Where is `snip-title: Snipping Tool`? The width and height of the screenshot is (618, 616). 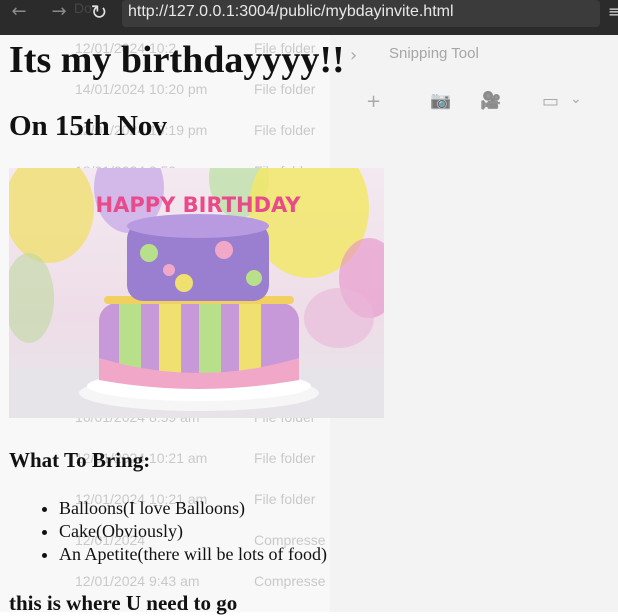 snip-title: Snipping Tool is located at coordinates (434, 53).